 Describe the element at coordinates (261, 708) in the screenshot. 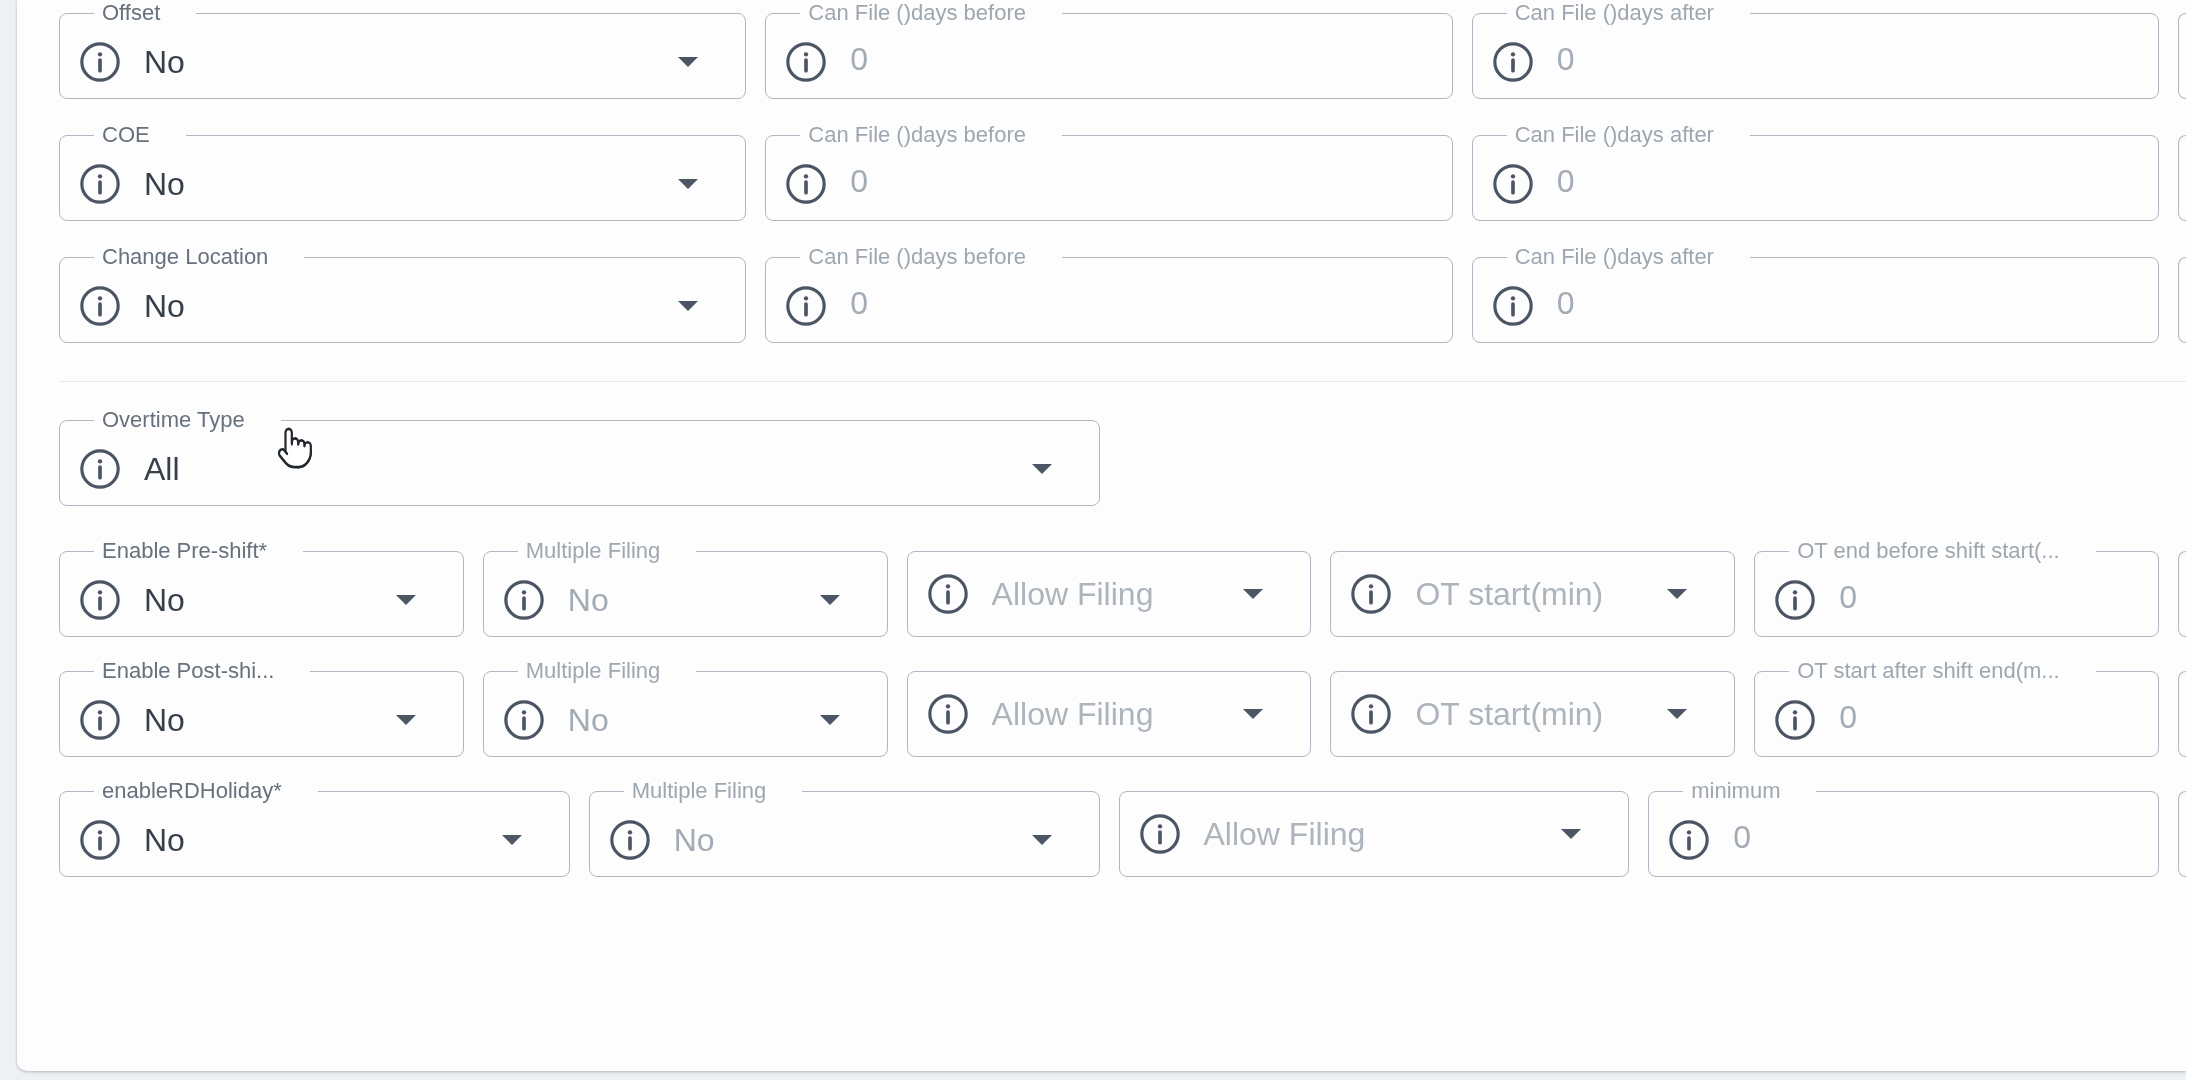

I see `dropdown-field: Enable Post-shi... No` at that location.